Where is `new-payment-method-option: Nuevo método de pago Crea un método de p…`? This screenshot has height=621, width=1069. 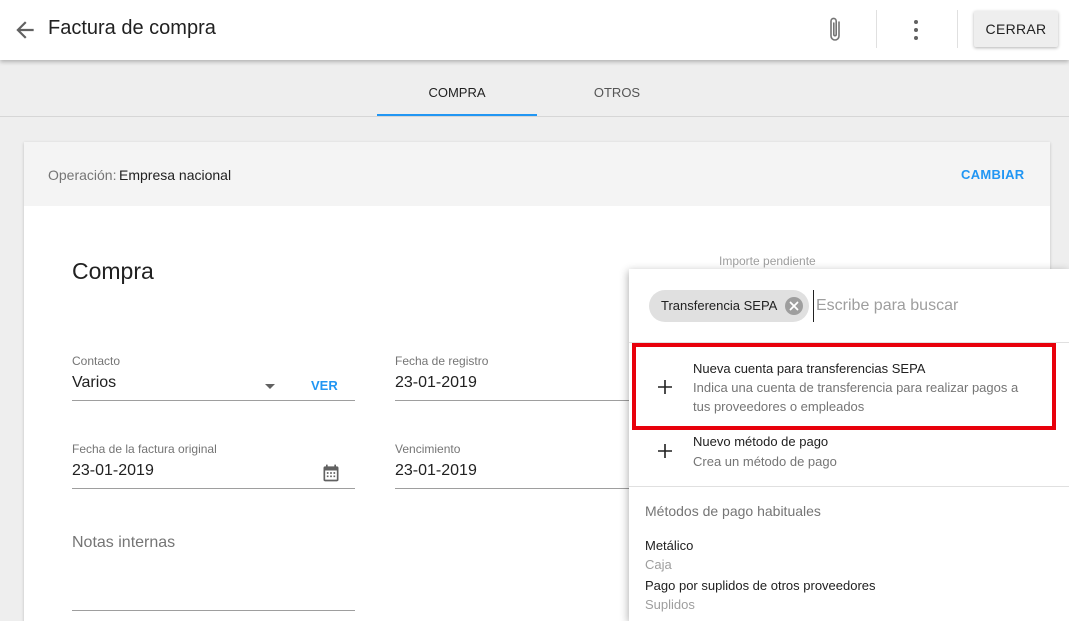
new-payment-method-option: Nuevo método de pago Crea un método de p… is located at coordinates (849, 452).